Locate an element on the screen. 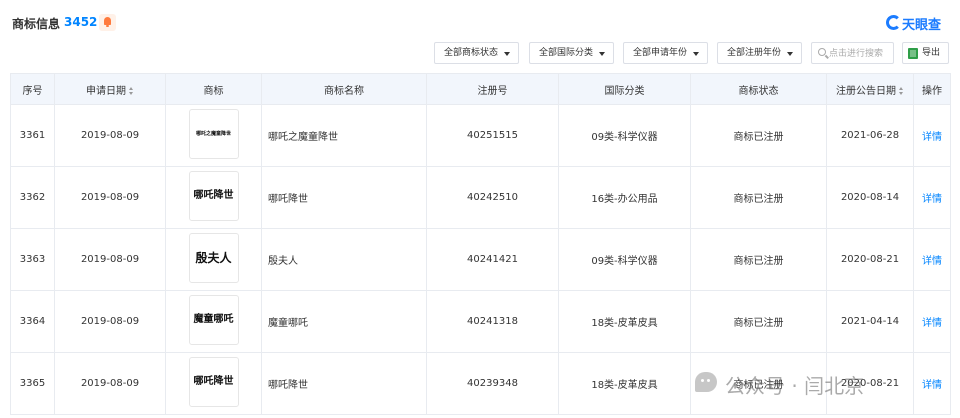  cell-announce-date: 2021-06-28 is located at coordinates (870, 135).